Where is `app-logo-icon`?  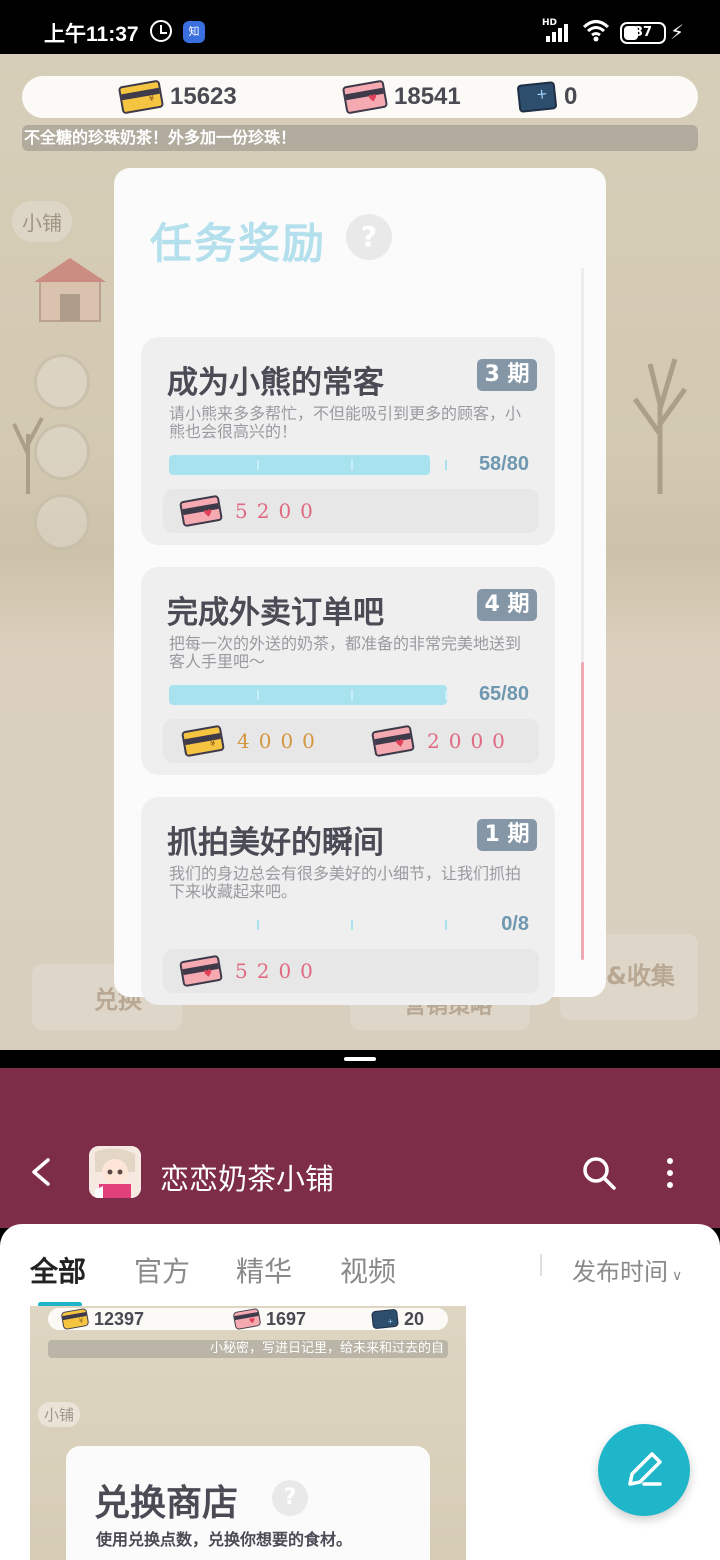 app-logo-icon is located at coordinates (115, 1172).